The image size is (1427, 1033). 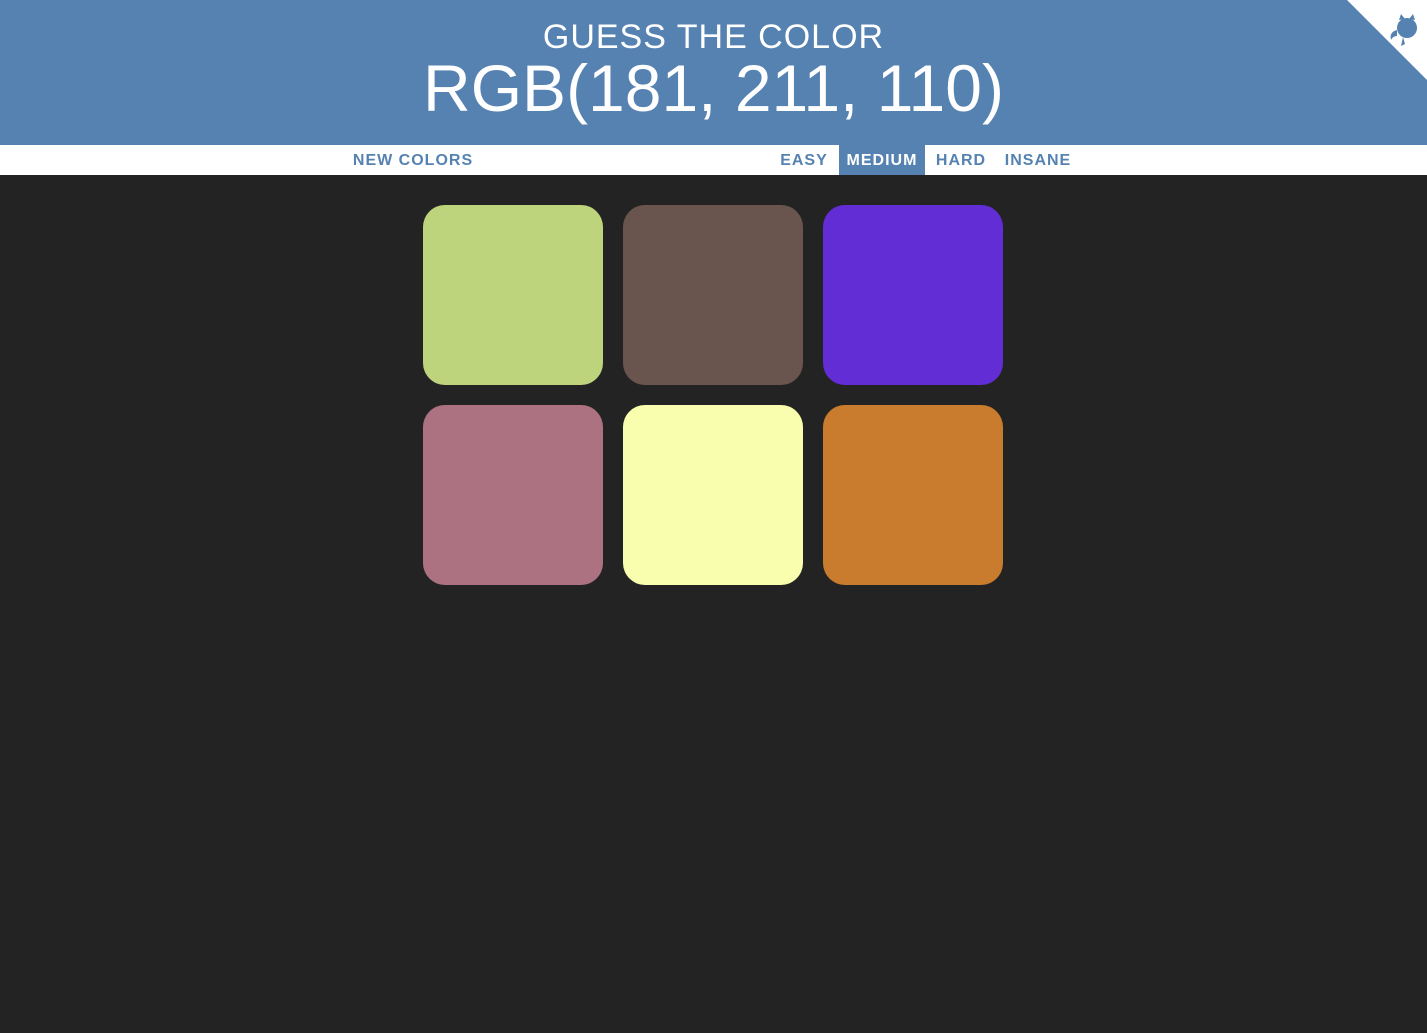 I want to click on mode-easy-button: EASY, so click(x=804, y=160).